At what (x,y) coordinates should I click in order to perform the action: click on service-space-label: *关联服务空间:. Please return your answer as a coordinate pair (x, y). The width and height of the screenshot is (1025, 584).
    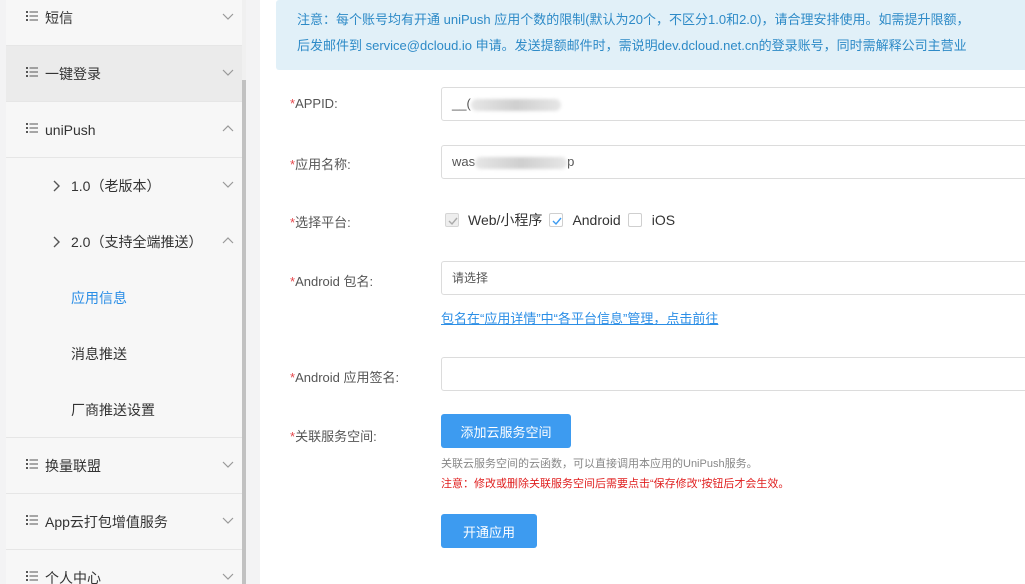
    Looking at the image, I should click on (333, 435).